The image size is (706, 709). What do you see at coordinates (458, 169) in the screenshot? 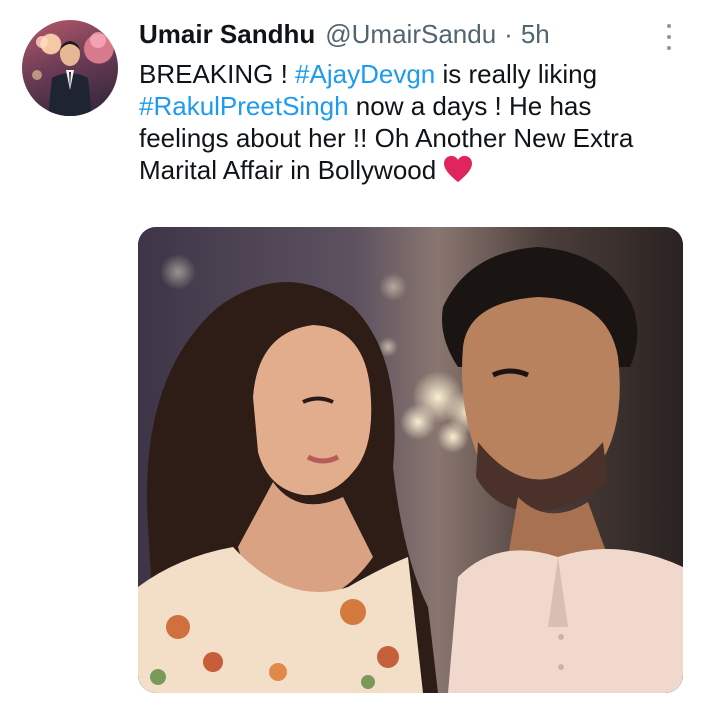
I see `heart-icon` at bounding box center [458, 169].